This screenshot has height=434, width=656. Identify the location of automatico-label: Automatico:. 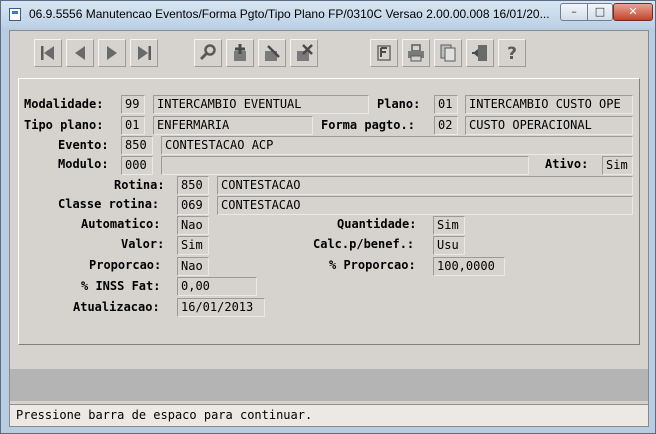
(121, 224).